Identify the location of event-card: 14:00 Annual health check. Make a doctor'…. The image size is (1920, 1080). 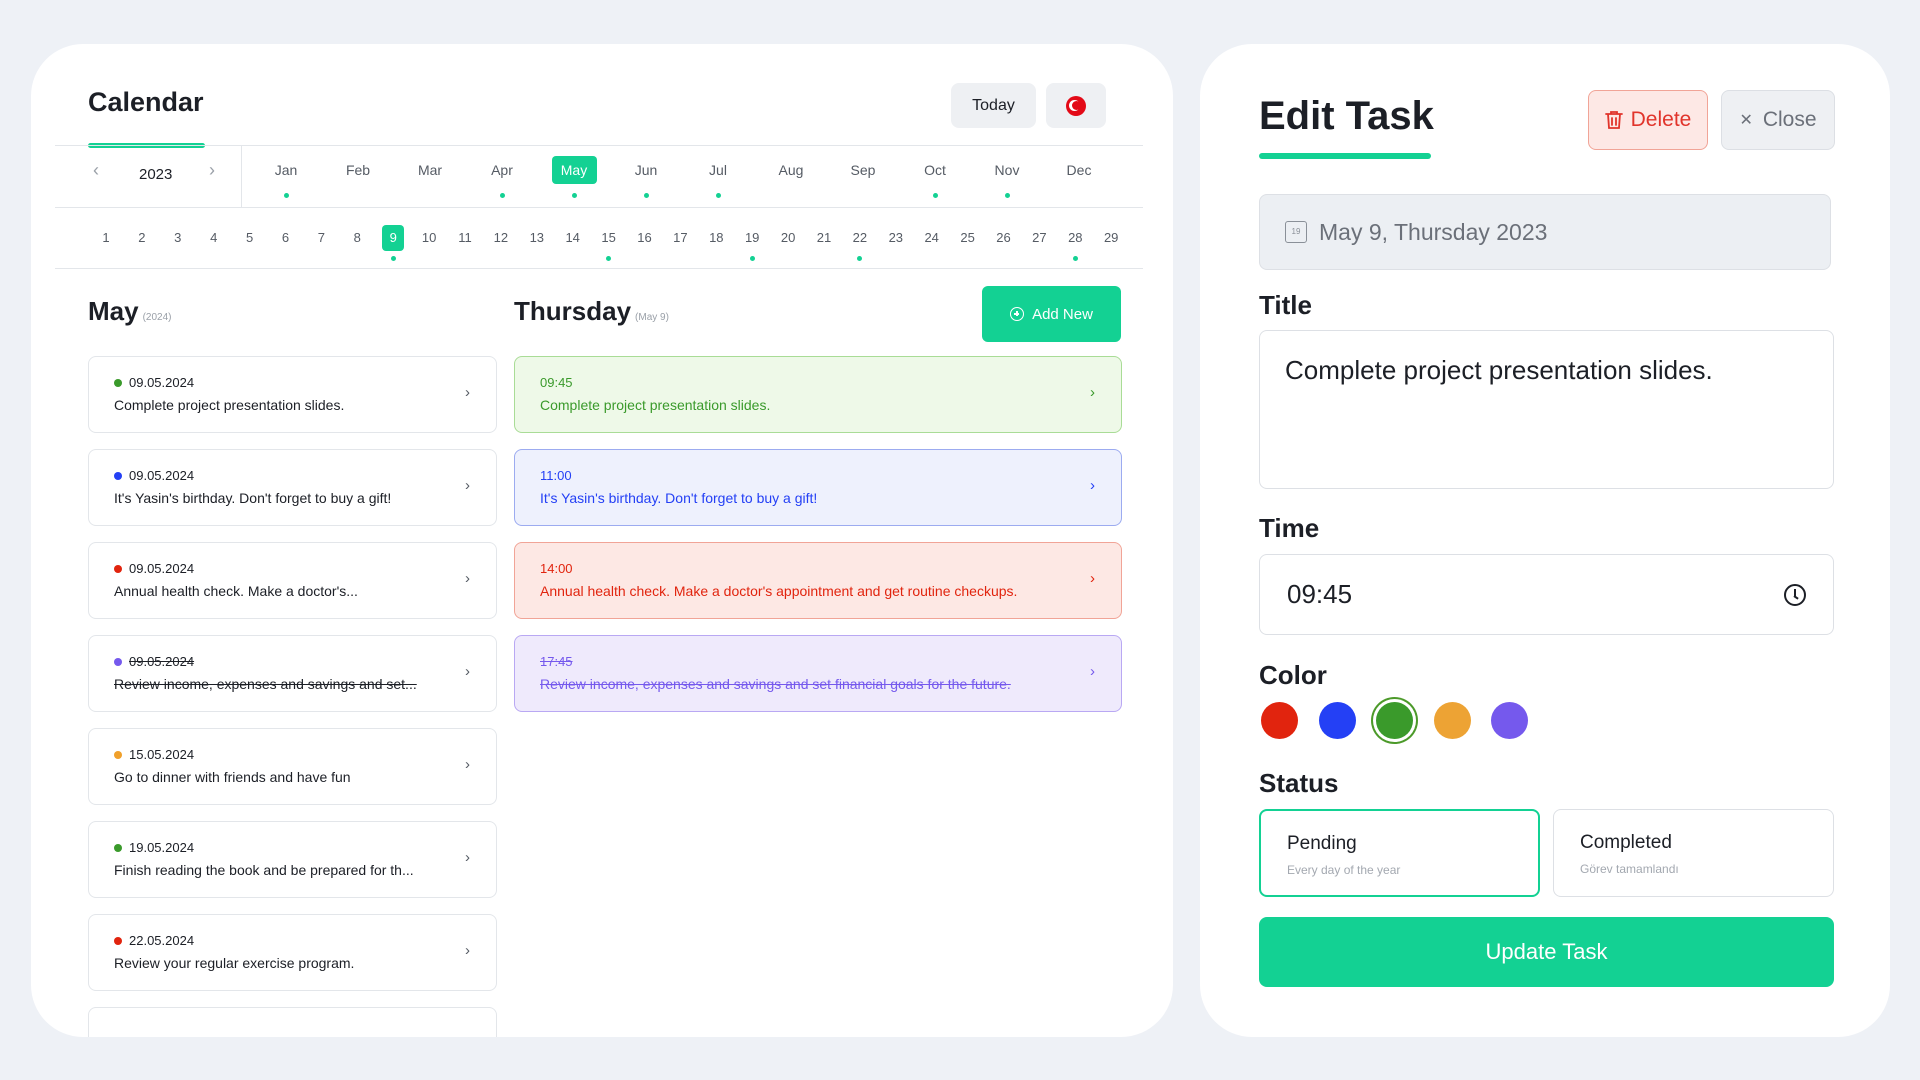
(818, 580).